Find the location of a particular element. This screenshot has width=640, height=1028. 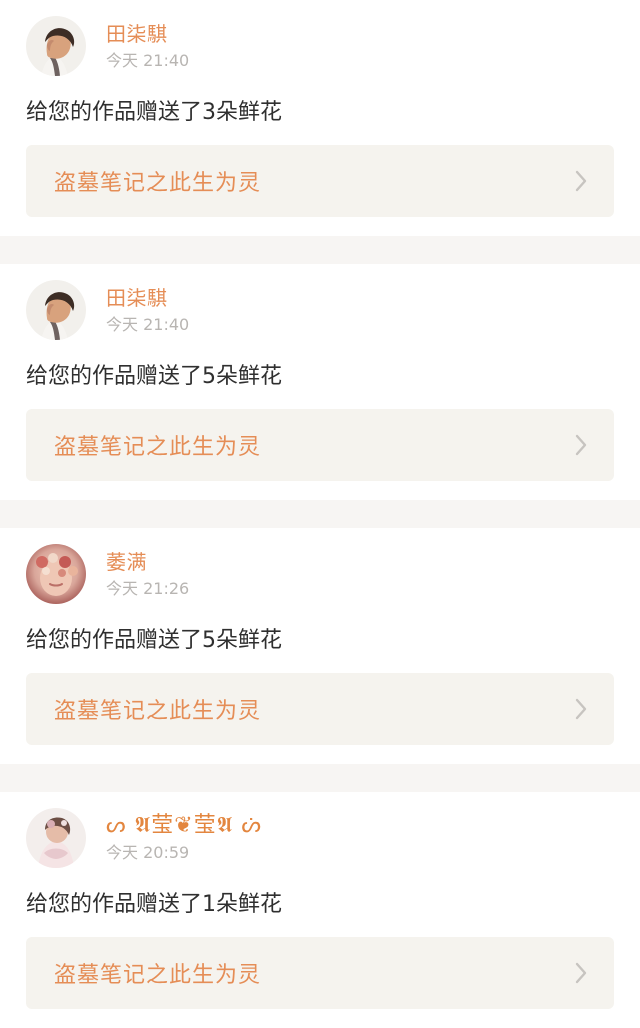

gift-message: 给您的作品赠送了1朵鲜花 is located at coordinates (154, 904).